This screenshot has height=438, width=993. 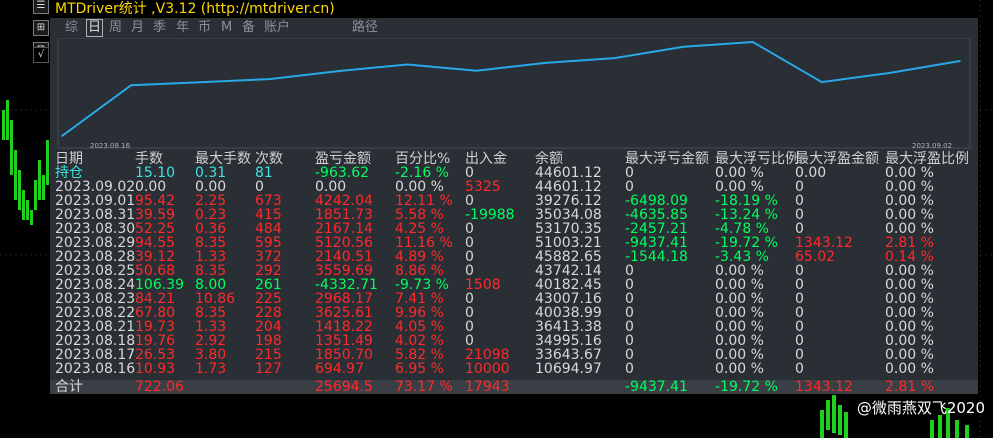 I want to click on cell-balance: 33643.67, so click(x=568, y=355).